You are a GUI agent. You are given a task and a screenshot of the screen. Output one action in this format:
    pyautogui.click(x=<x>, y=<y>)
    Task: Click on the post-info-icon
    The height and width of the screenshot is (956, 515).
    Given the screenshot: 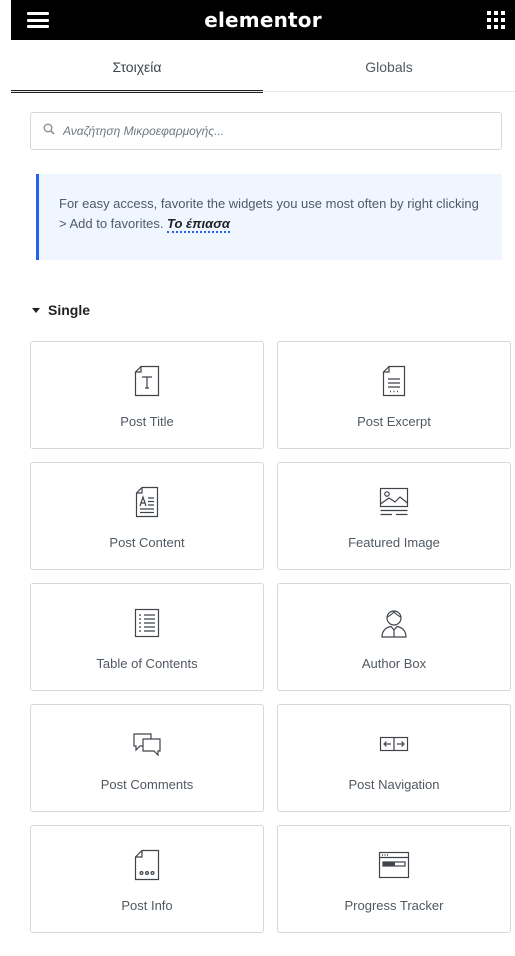 What is the action you would take?
    pyautogui.click(x=147, y=865)
    